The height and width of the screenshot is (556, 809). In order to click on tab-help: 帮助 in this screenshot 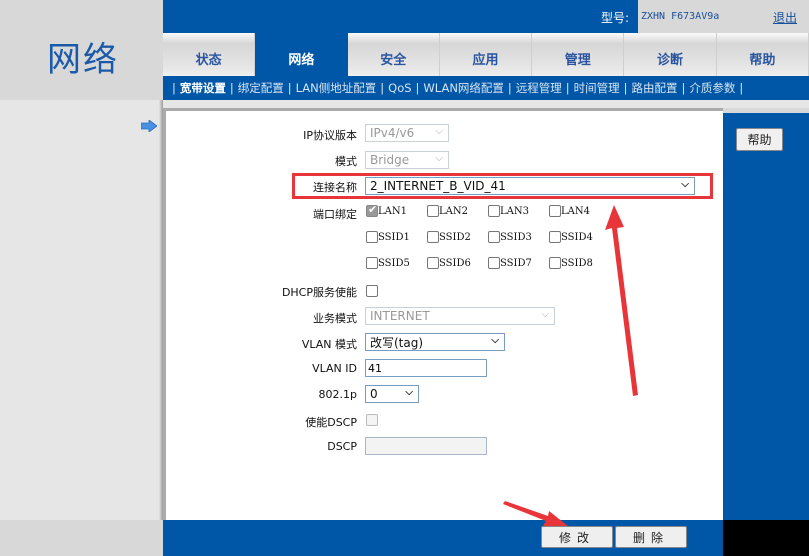, I will do `click(762, 54)`.